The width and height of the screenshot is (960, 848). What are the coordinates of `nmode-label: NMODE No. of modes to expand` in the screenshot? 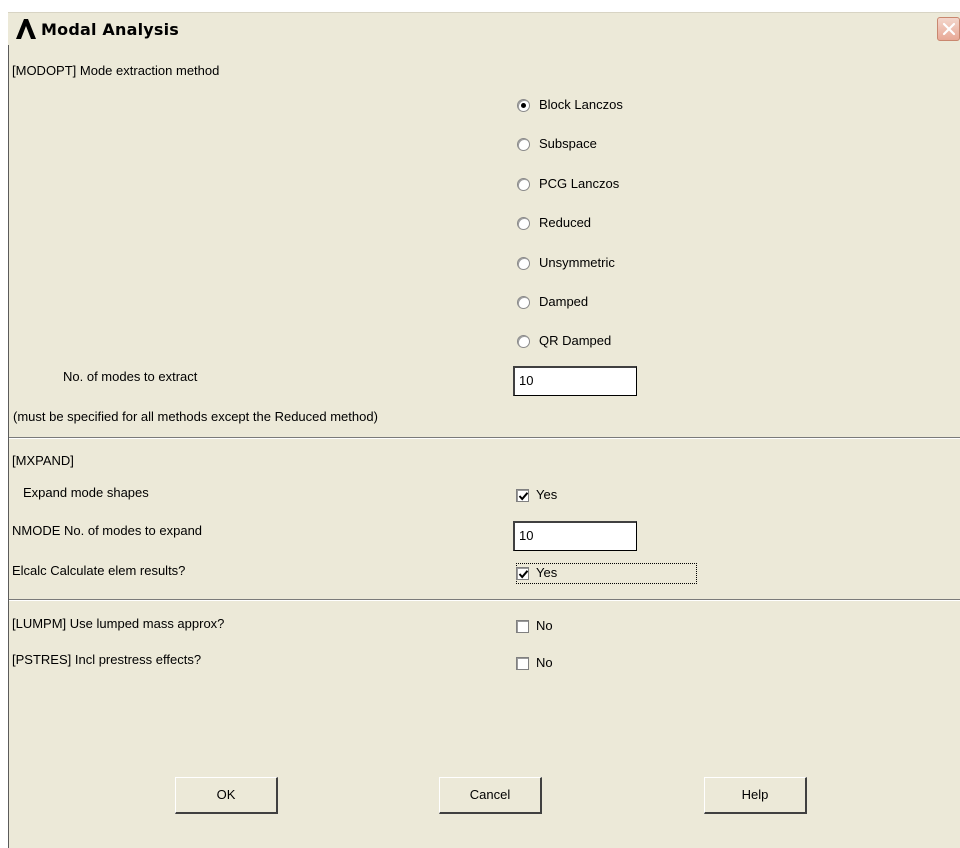 It's located at (107, 530).